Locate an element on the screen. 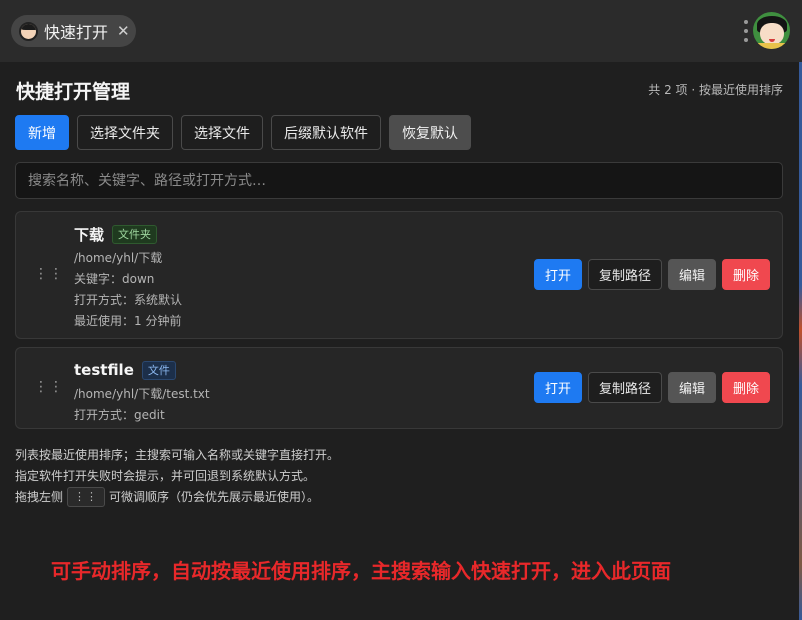 Image resolution: width=802 pixels, height=620 pixels. suffix-default-app-button: 后缀默认软件 is located at coordinates (326, 132).